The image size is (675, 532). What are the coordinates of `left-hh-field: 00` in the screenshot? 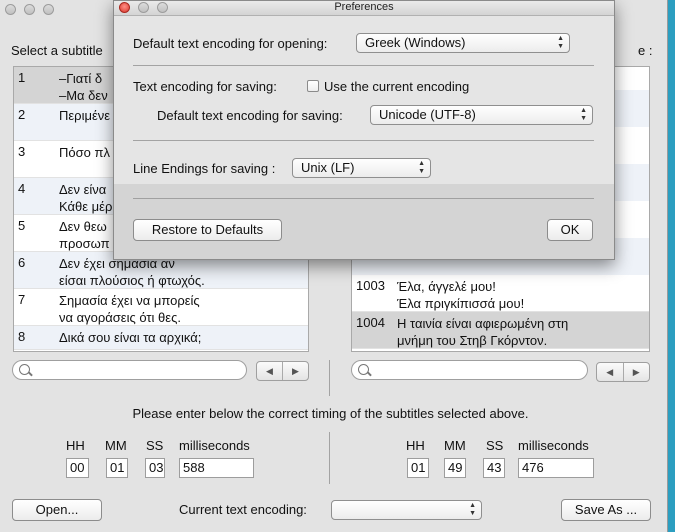 It's located at (77, 468).